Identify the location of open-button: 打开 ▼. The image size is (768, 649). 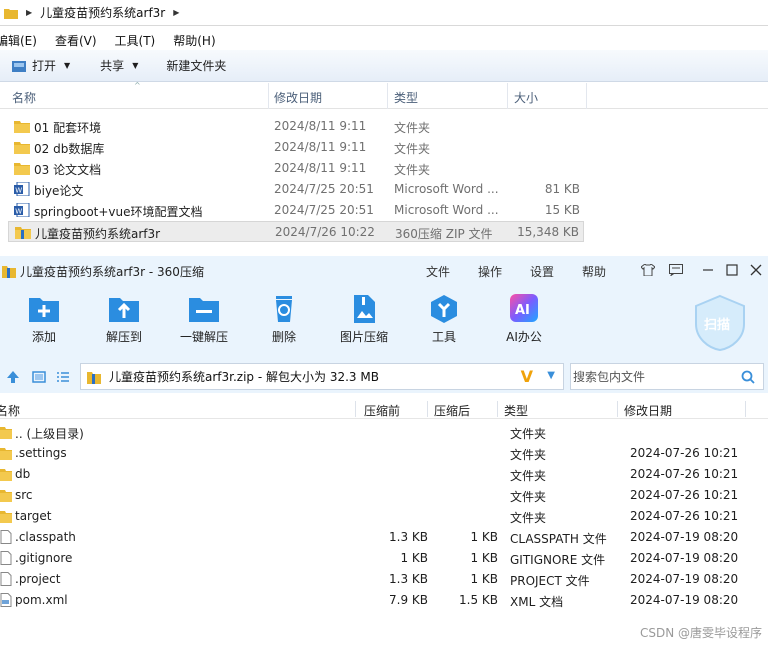
(41, 65).